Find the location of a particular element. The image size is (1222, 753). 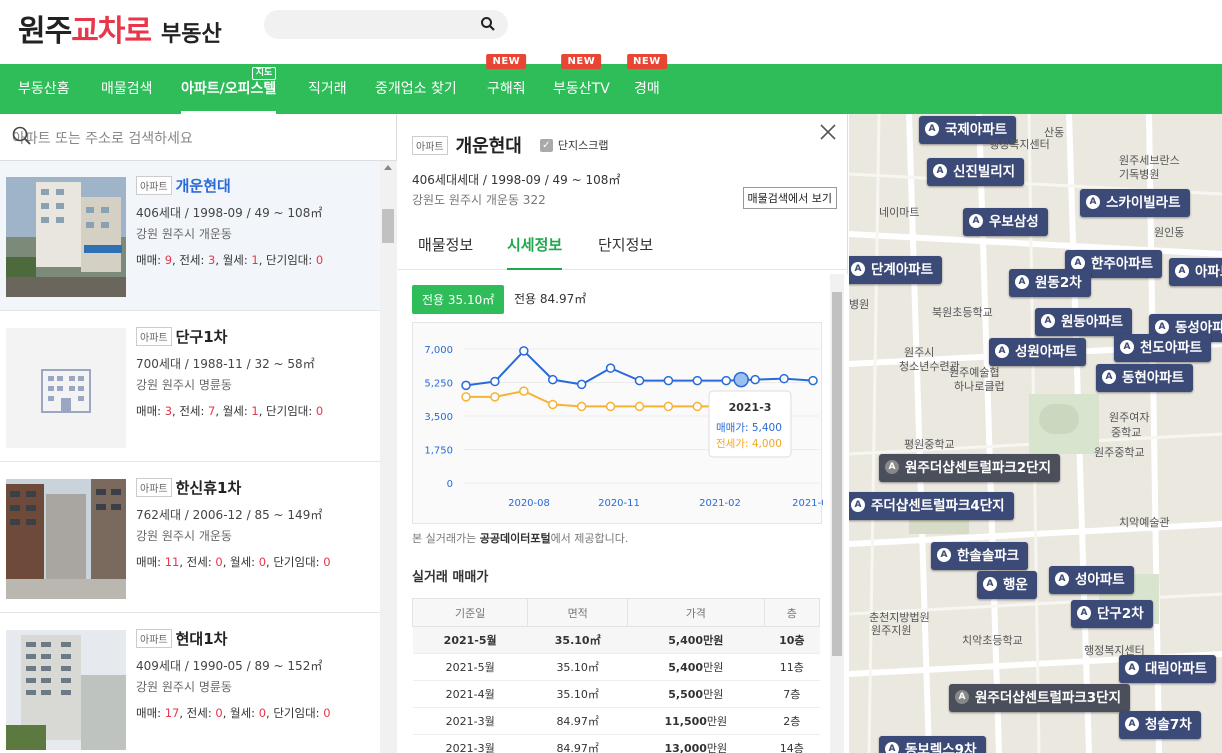

row-area: 35.10㎡ is located at coordinates (577, 694).